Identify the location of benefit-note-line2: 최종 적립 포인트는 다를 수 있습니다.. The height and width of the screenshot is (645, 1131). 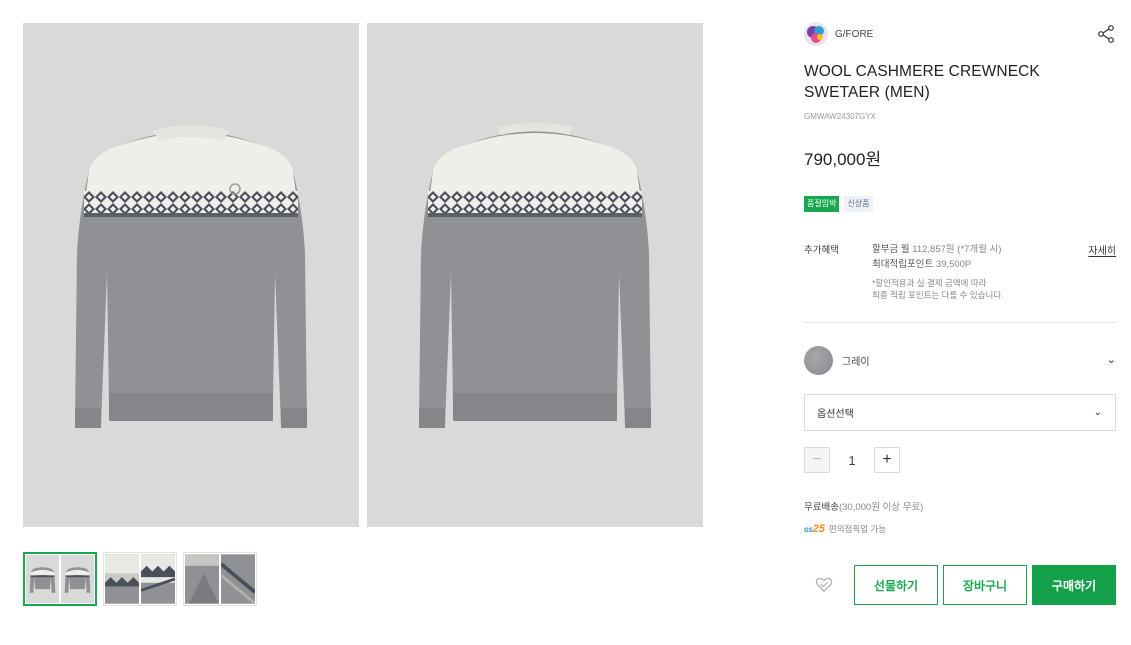
(938, 295).